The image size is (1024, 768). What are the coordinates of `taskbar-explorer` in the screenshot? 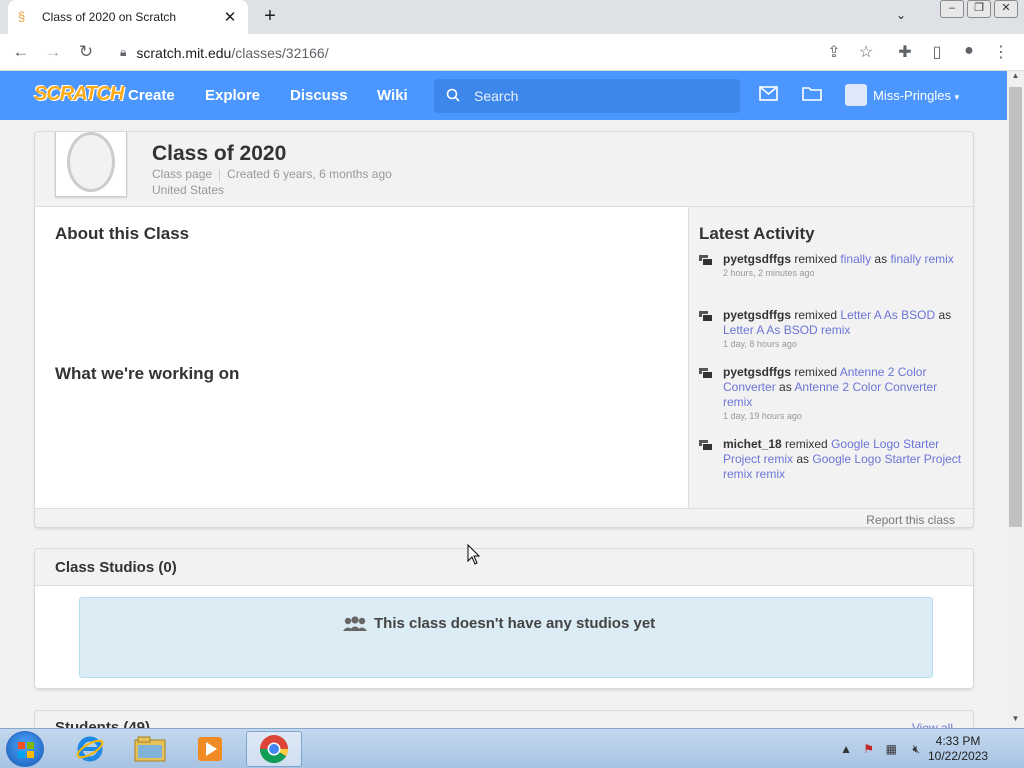 It's located at (150, 749).